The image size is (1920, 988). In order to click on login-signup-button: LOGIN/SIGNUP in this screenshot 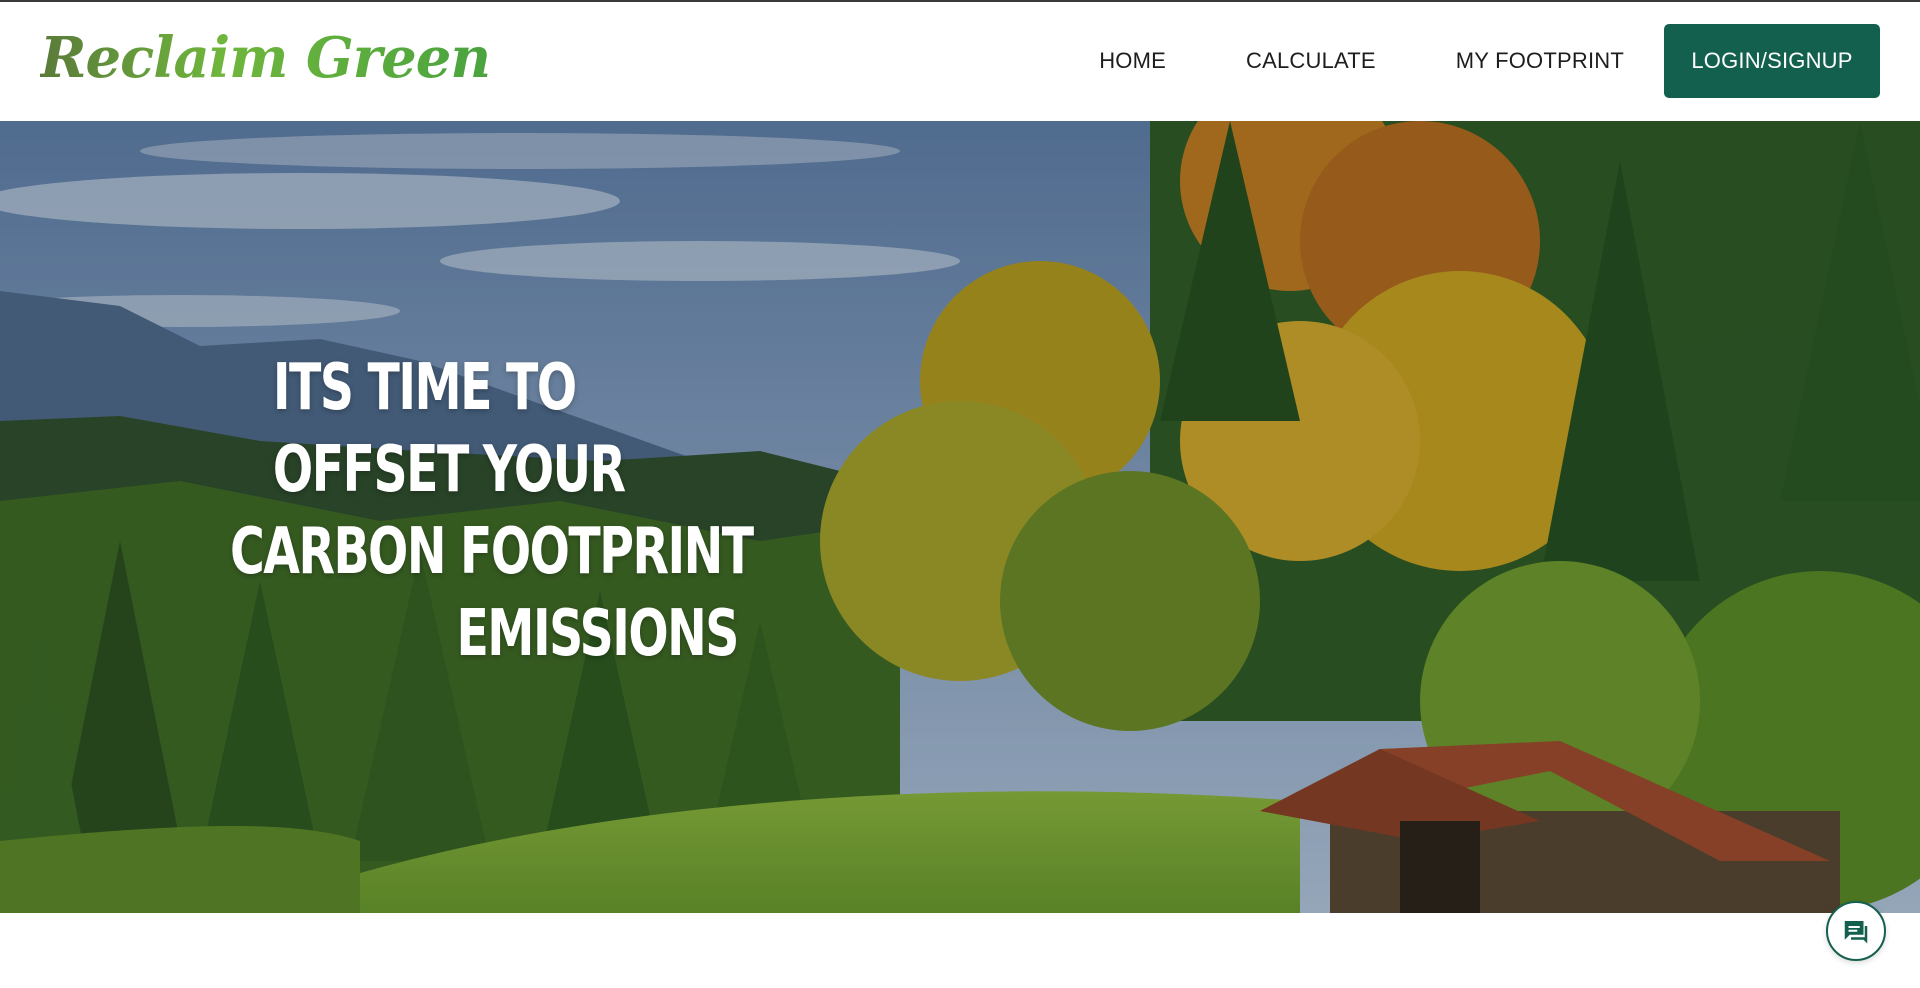, I will do `click(1772, 61)`.